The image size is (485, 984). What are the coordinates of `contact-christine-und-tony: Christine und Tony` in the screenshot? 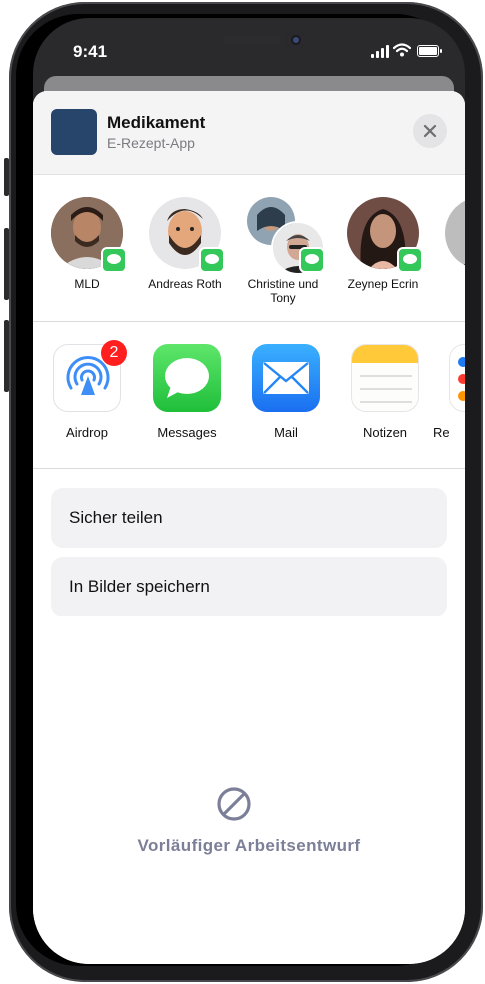 It's located at (281, 257).